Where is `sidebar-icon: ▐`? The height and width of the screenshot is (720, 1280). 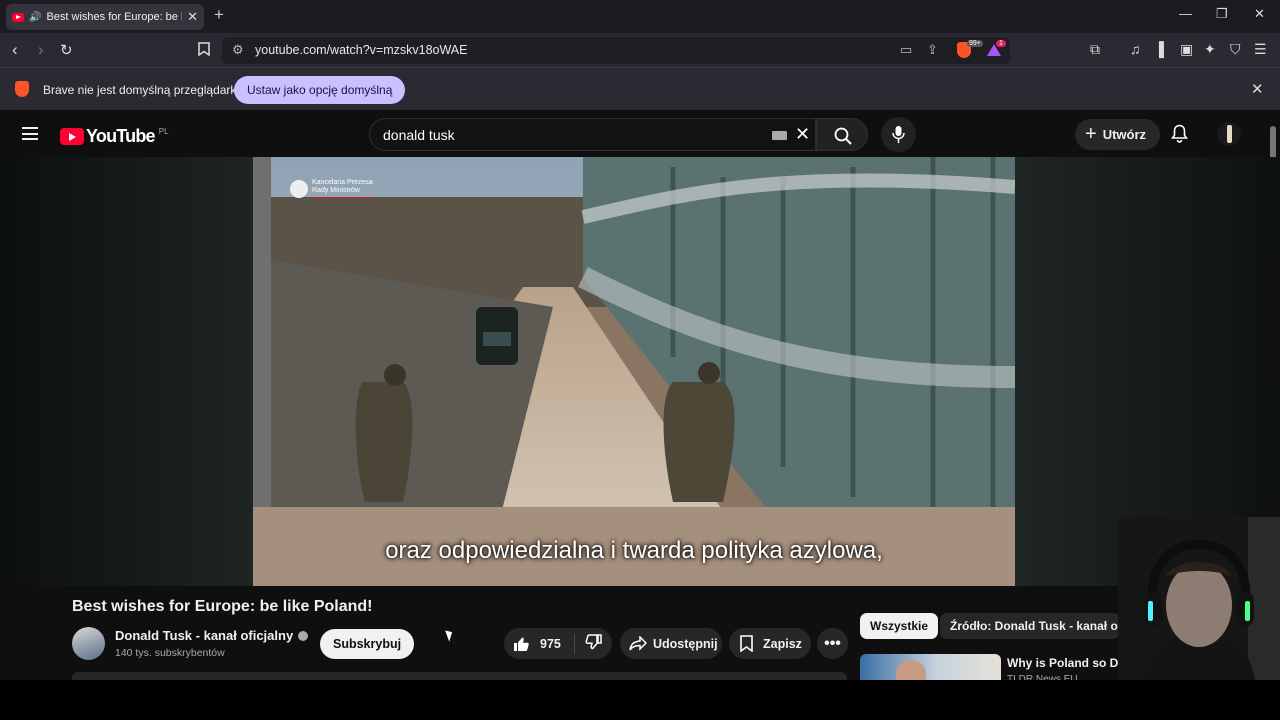
sidebar-icon: ▐ is located at coordinates (1159, 49).